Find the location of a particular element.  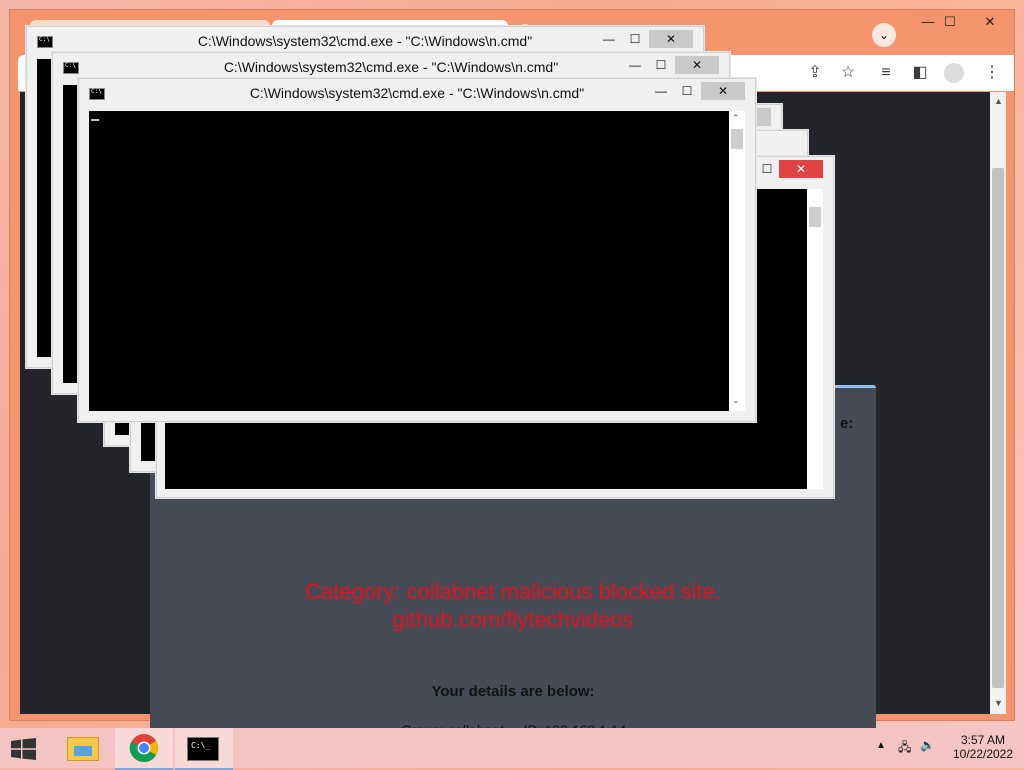

taskbar-file-explorer is located at coordinates (81, 748).